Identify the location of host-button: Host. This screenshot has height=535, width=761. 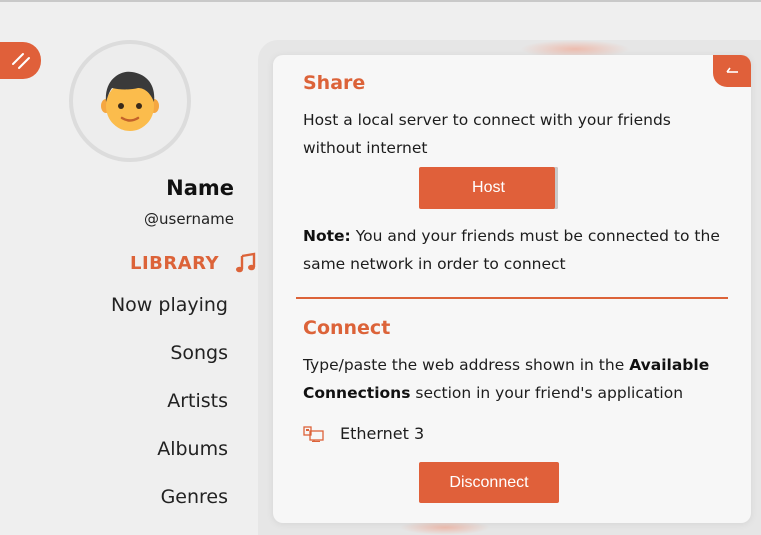
(488, 188).